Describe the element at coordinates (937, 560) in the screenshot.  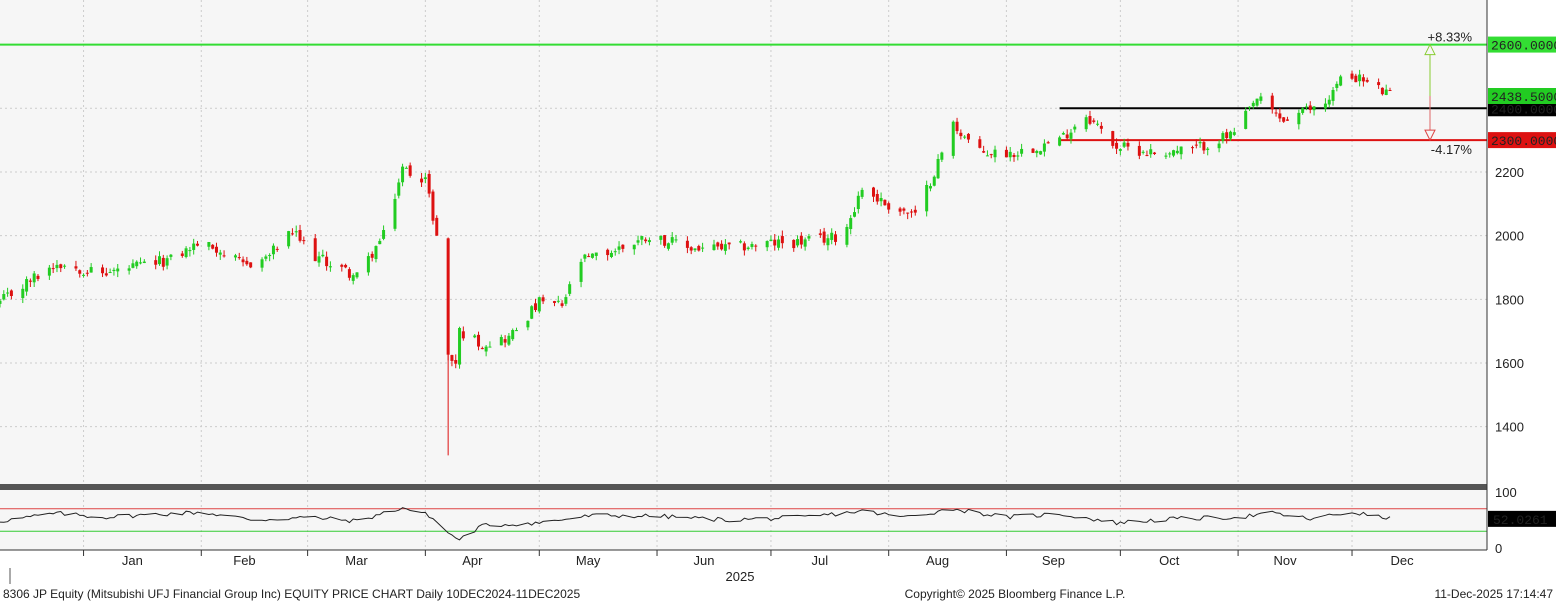
I see `x-tick-label: Aug` at that location.